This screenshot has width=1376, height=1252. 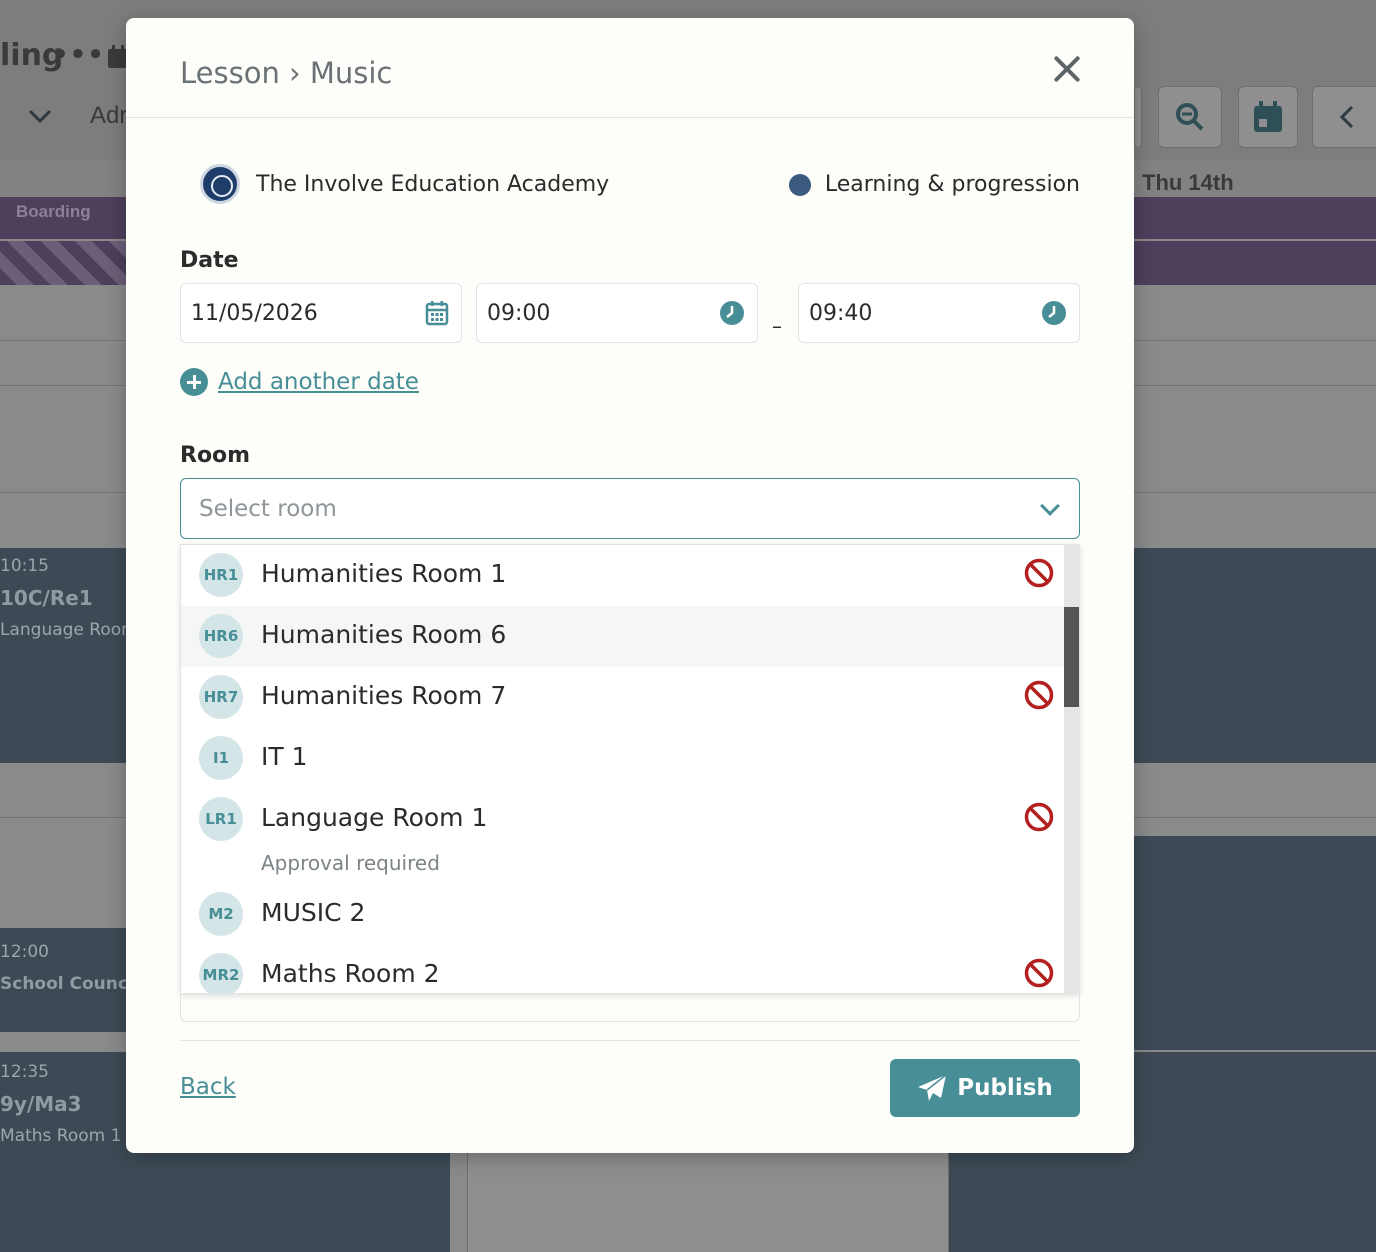 I want to click on calendar-event-right, so click(x=1255, y=943).